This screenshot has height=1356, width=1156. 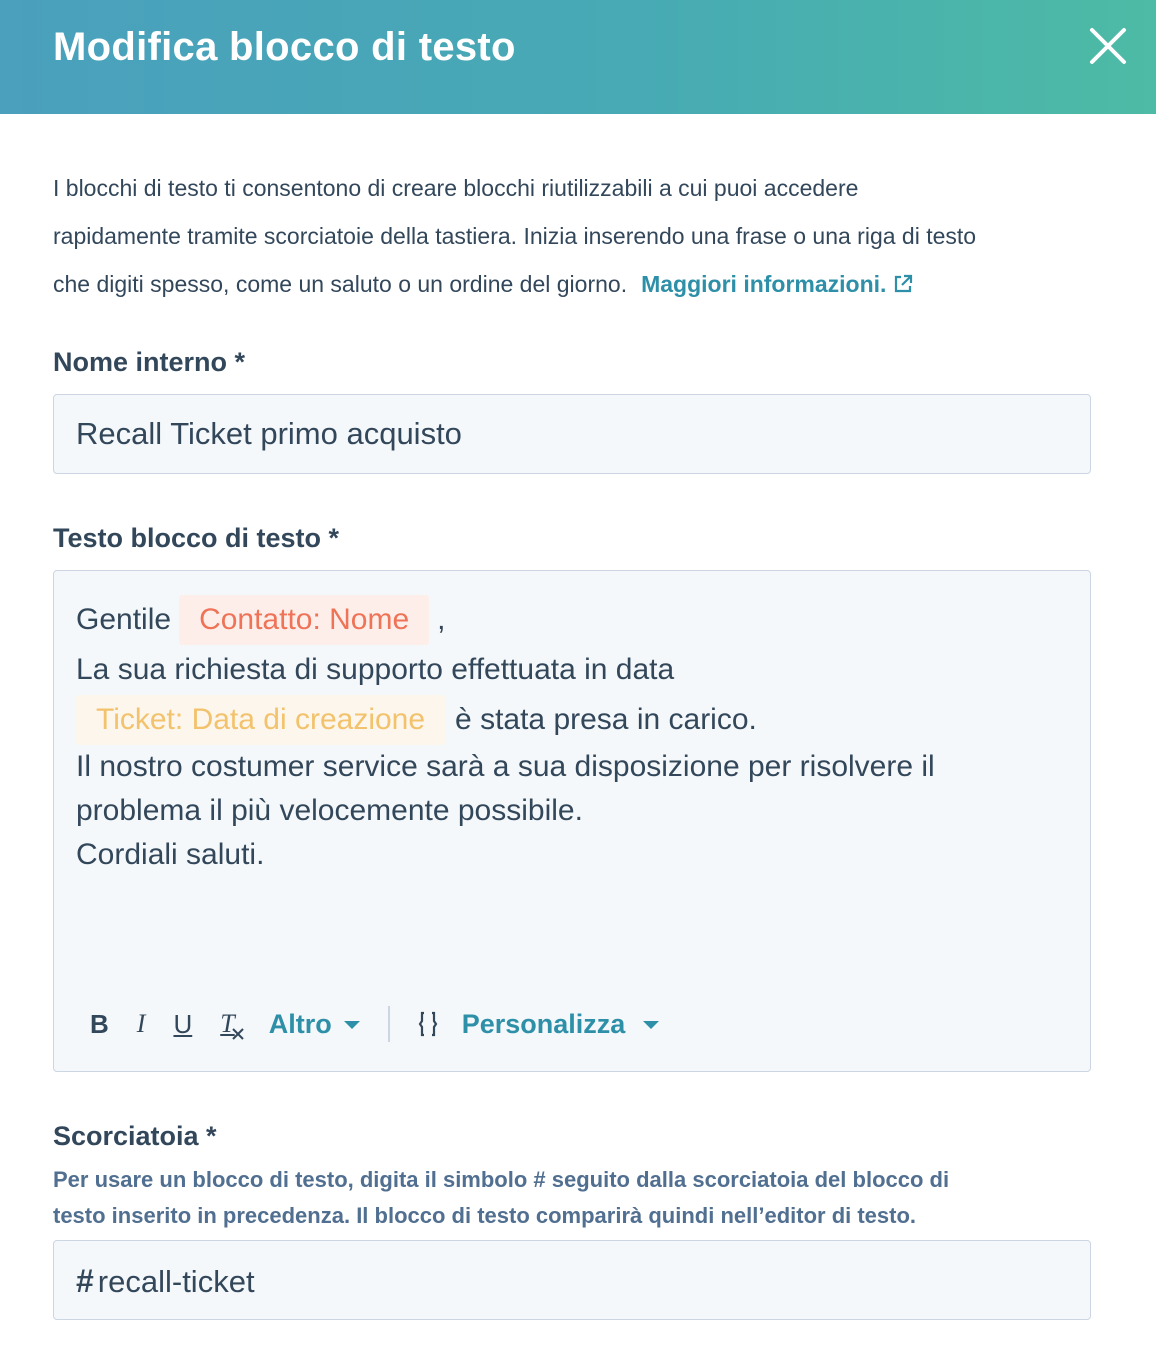 What do you see at coordinates (572, 1280) in the screenshot?
I see `shortcut-input: # recall-ticket` at bounding box center [572, 1280].